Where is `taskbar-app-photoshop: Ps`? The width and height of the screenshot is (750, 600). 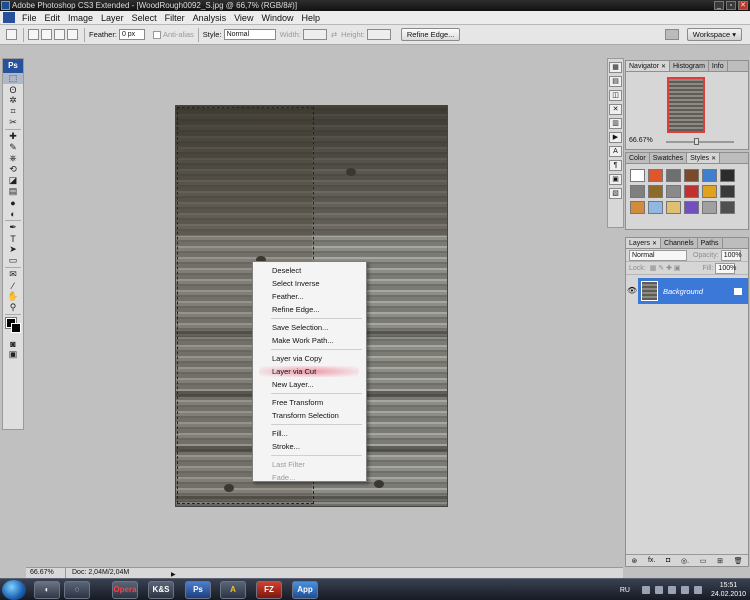
taskbar-app-photoshop: Ps is located at coordinates (198, 590).